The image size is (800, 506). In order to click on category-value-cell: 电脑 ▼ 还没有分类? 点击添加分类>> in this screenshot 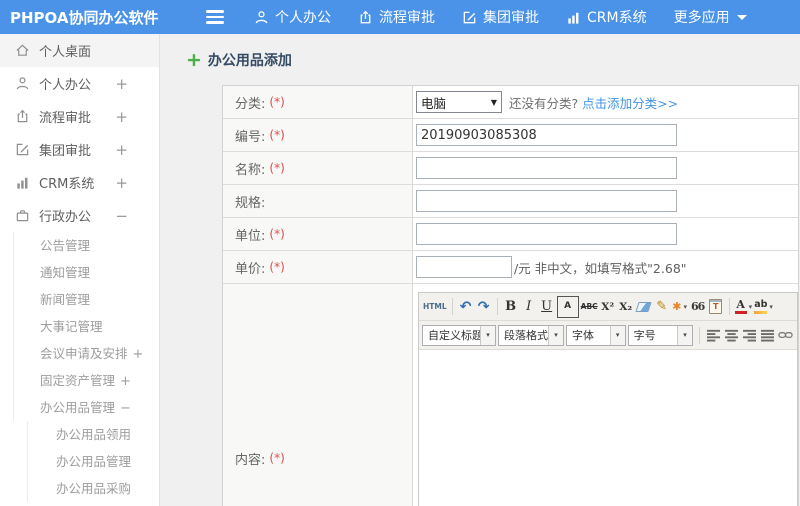, I will do `click(605, 102)`.